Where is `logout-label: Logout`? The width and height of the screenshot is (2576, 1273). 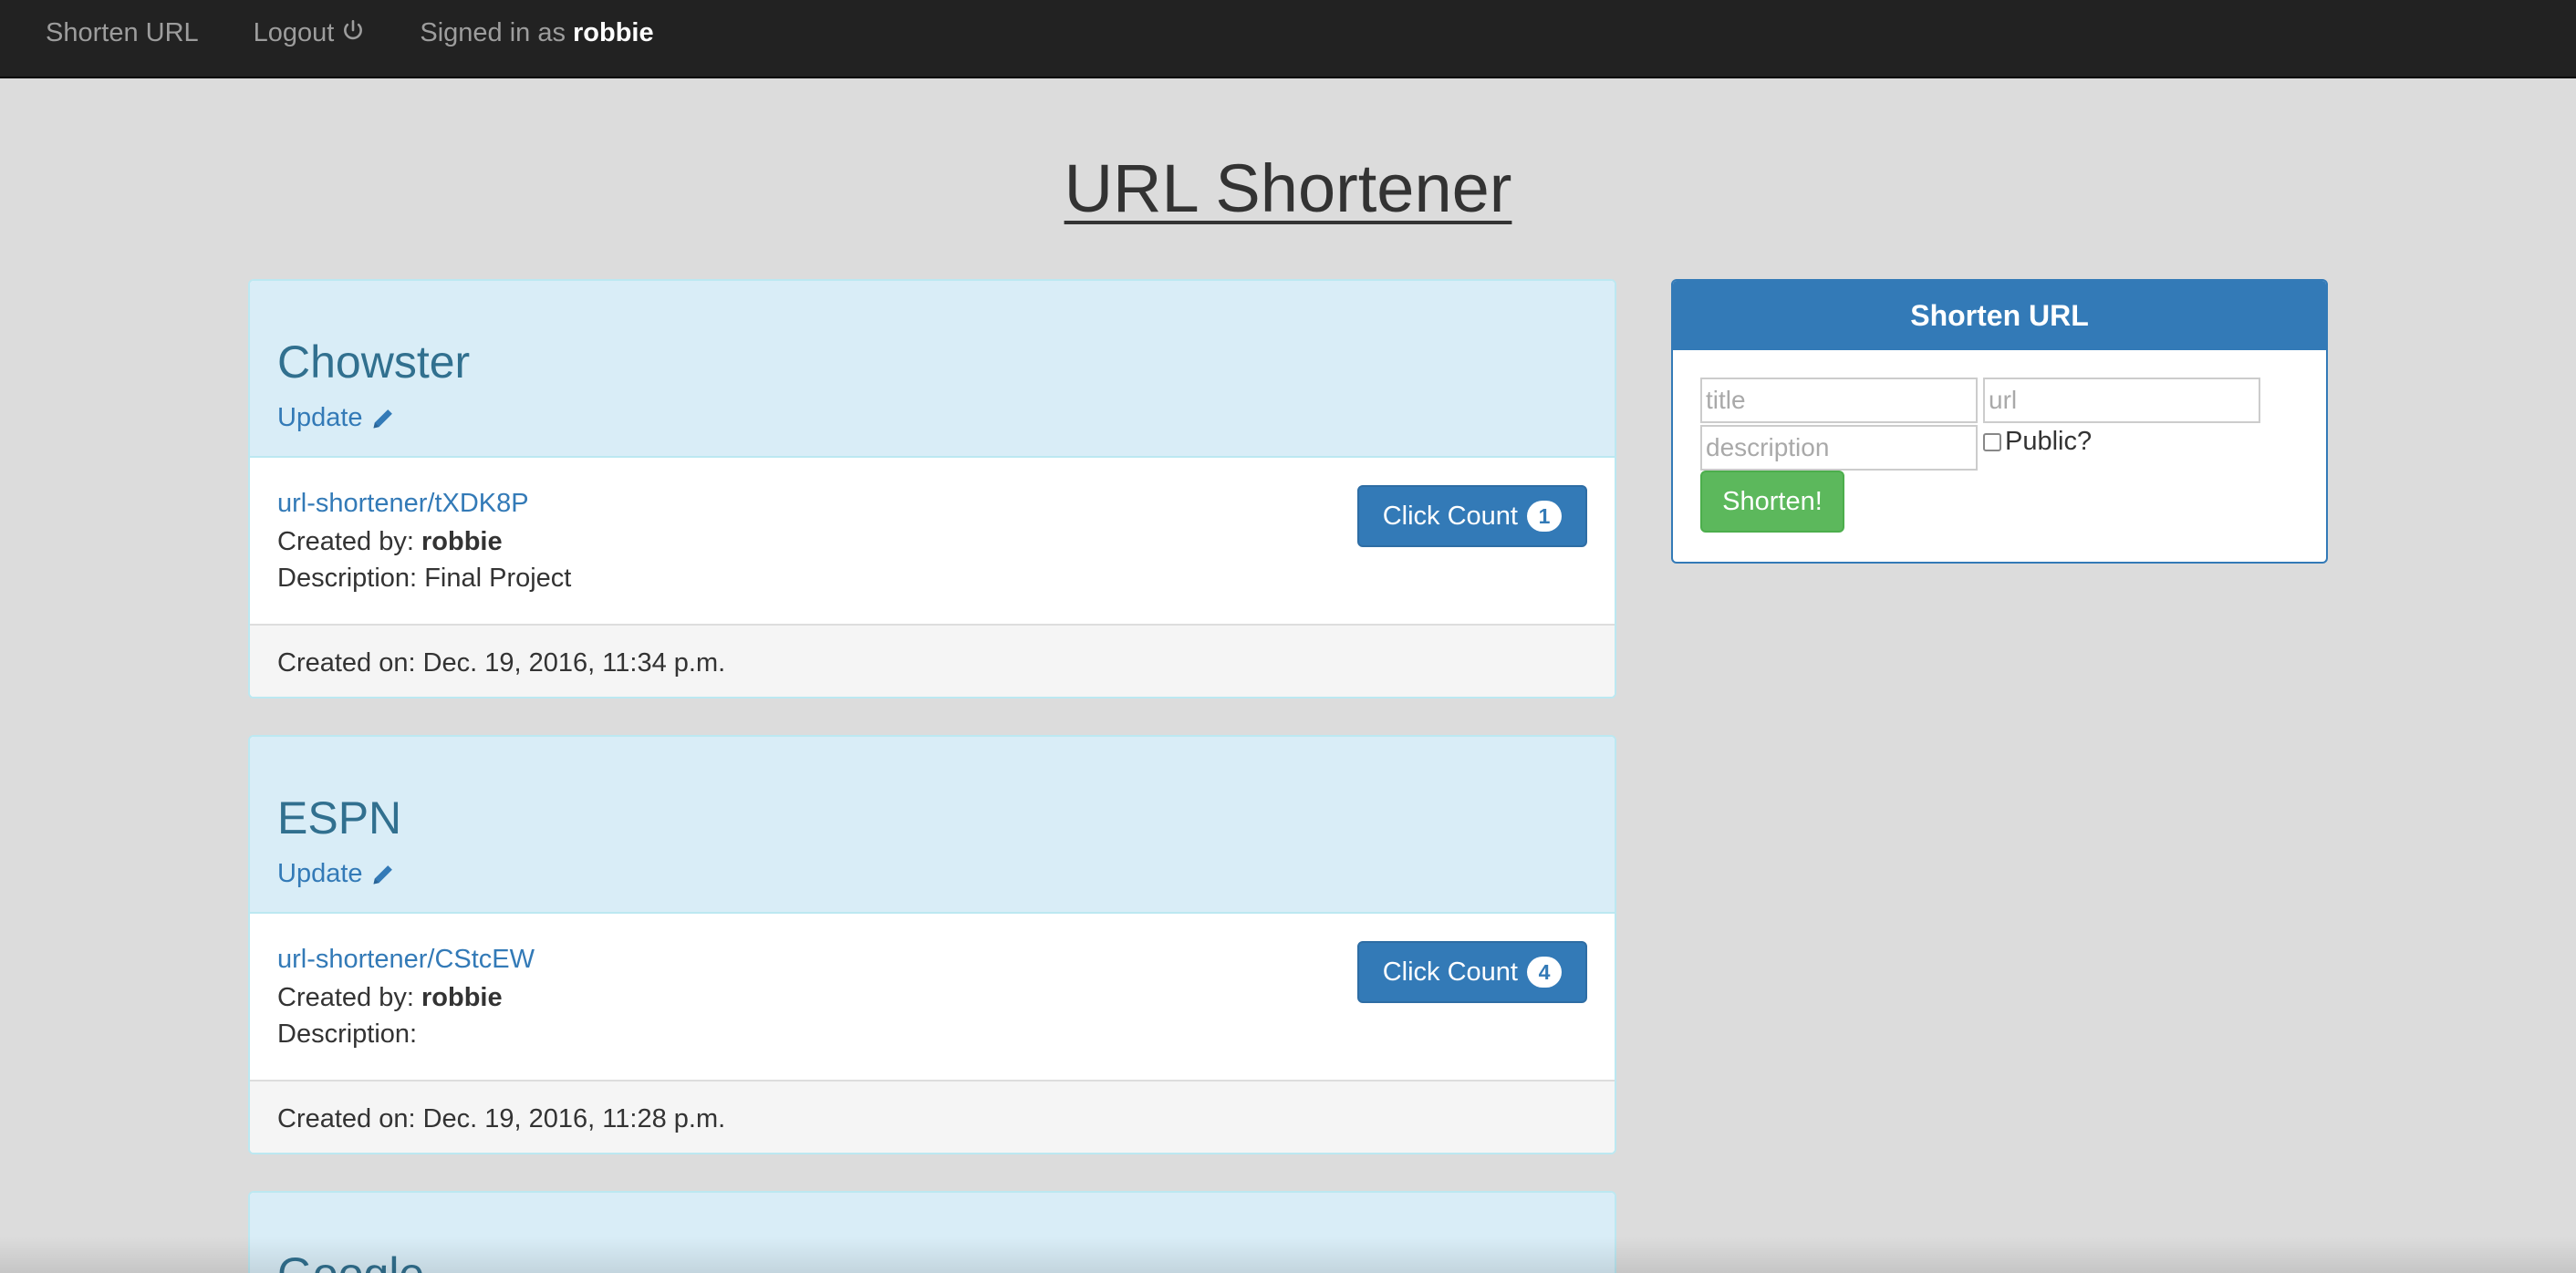
logout-label: Logout is located at coordinates (294, 32).